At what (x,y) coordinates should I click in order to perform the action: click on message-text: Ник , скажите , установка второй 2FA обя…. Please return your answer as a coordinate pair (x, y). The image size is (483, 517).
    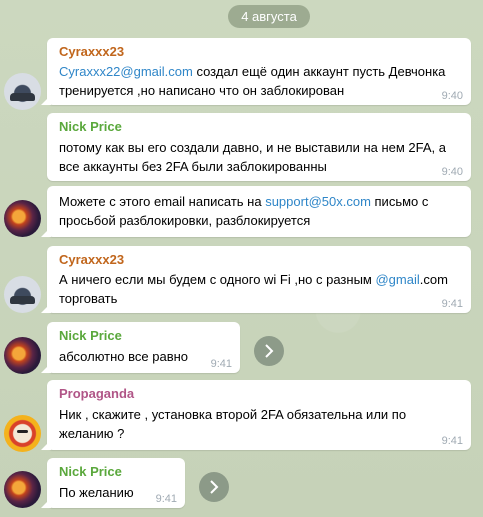
    Looking at the image, I should click on (233, 414).